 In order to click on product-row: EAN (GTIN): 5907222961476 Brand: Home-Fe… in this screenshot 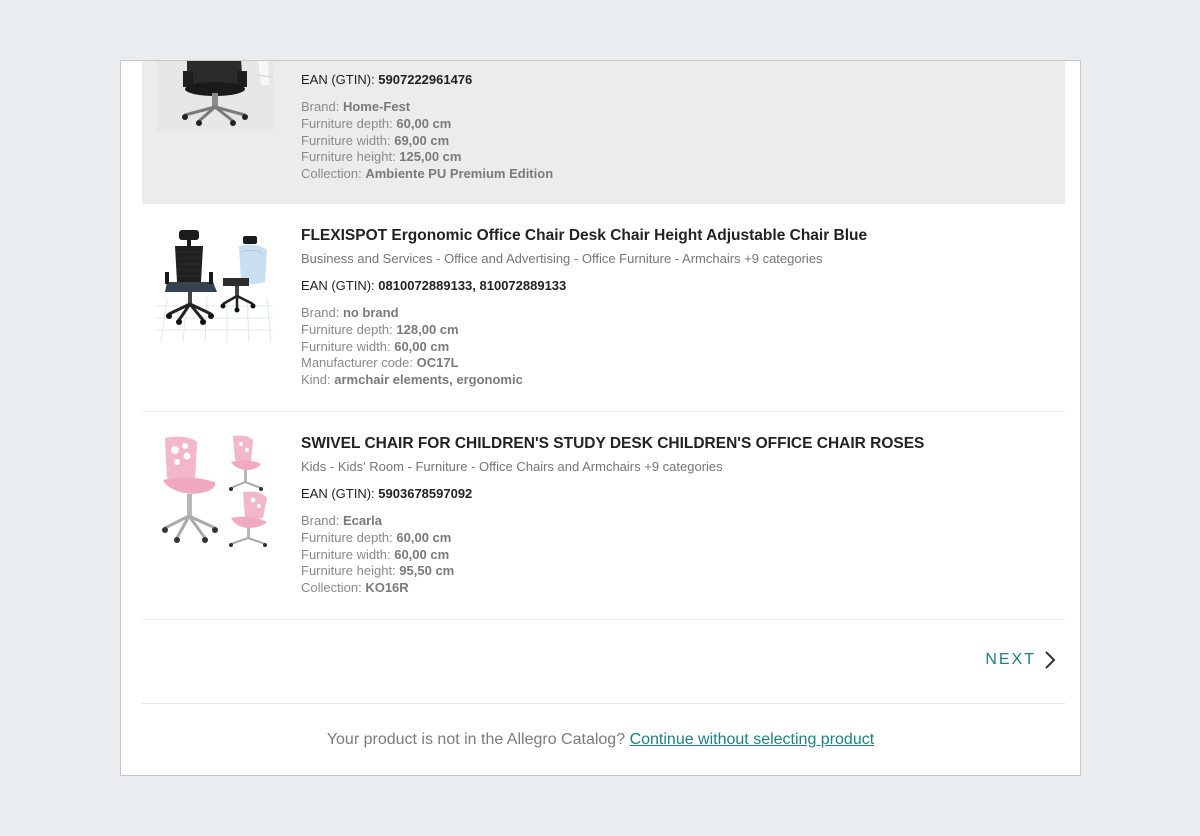, I will do `click(603, 132)`.